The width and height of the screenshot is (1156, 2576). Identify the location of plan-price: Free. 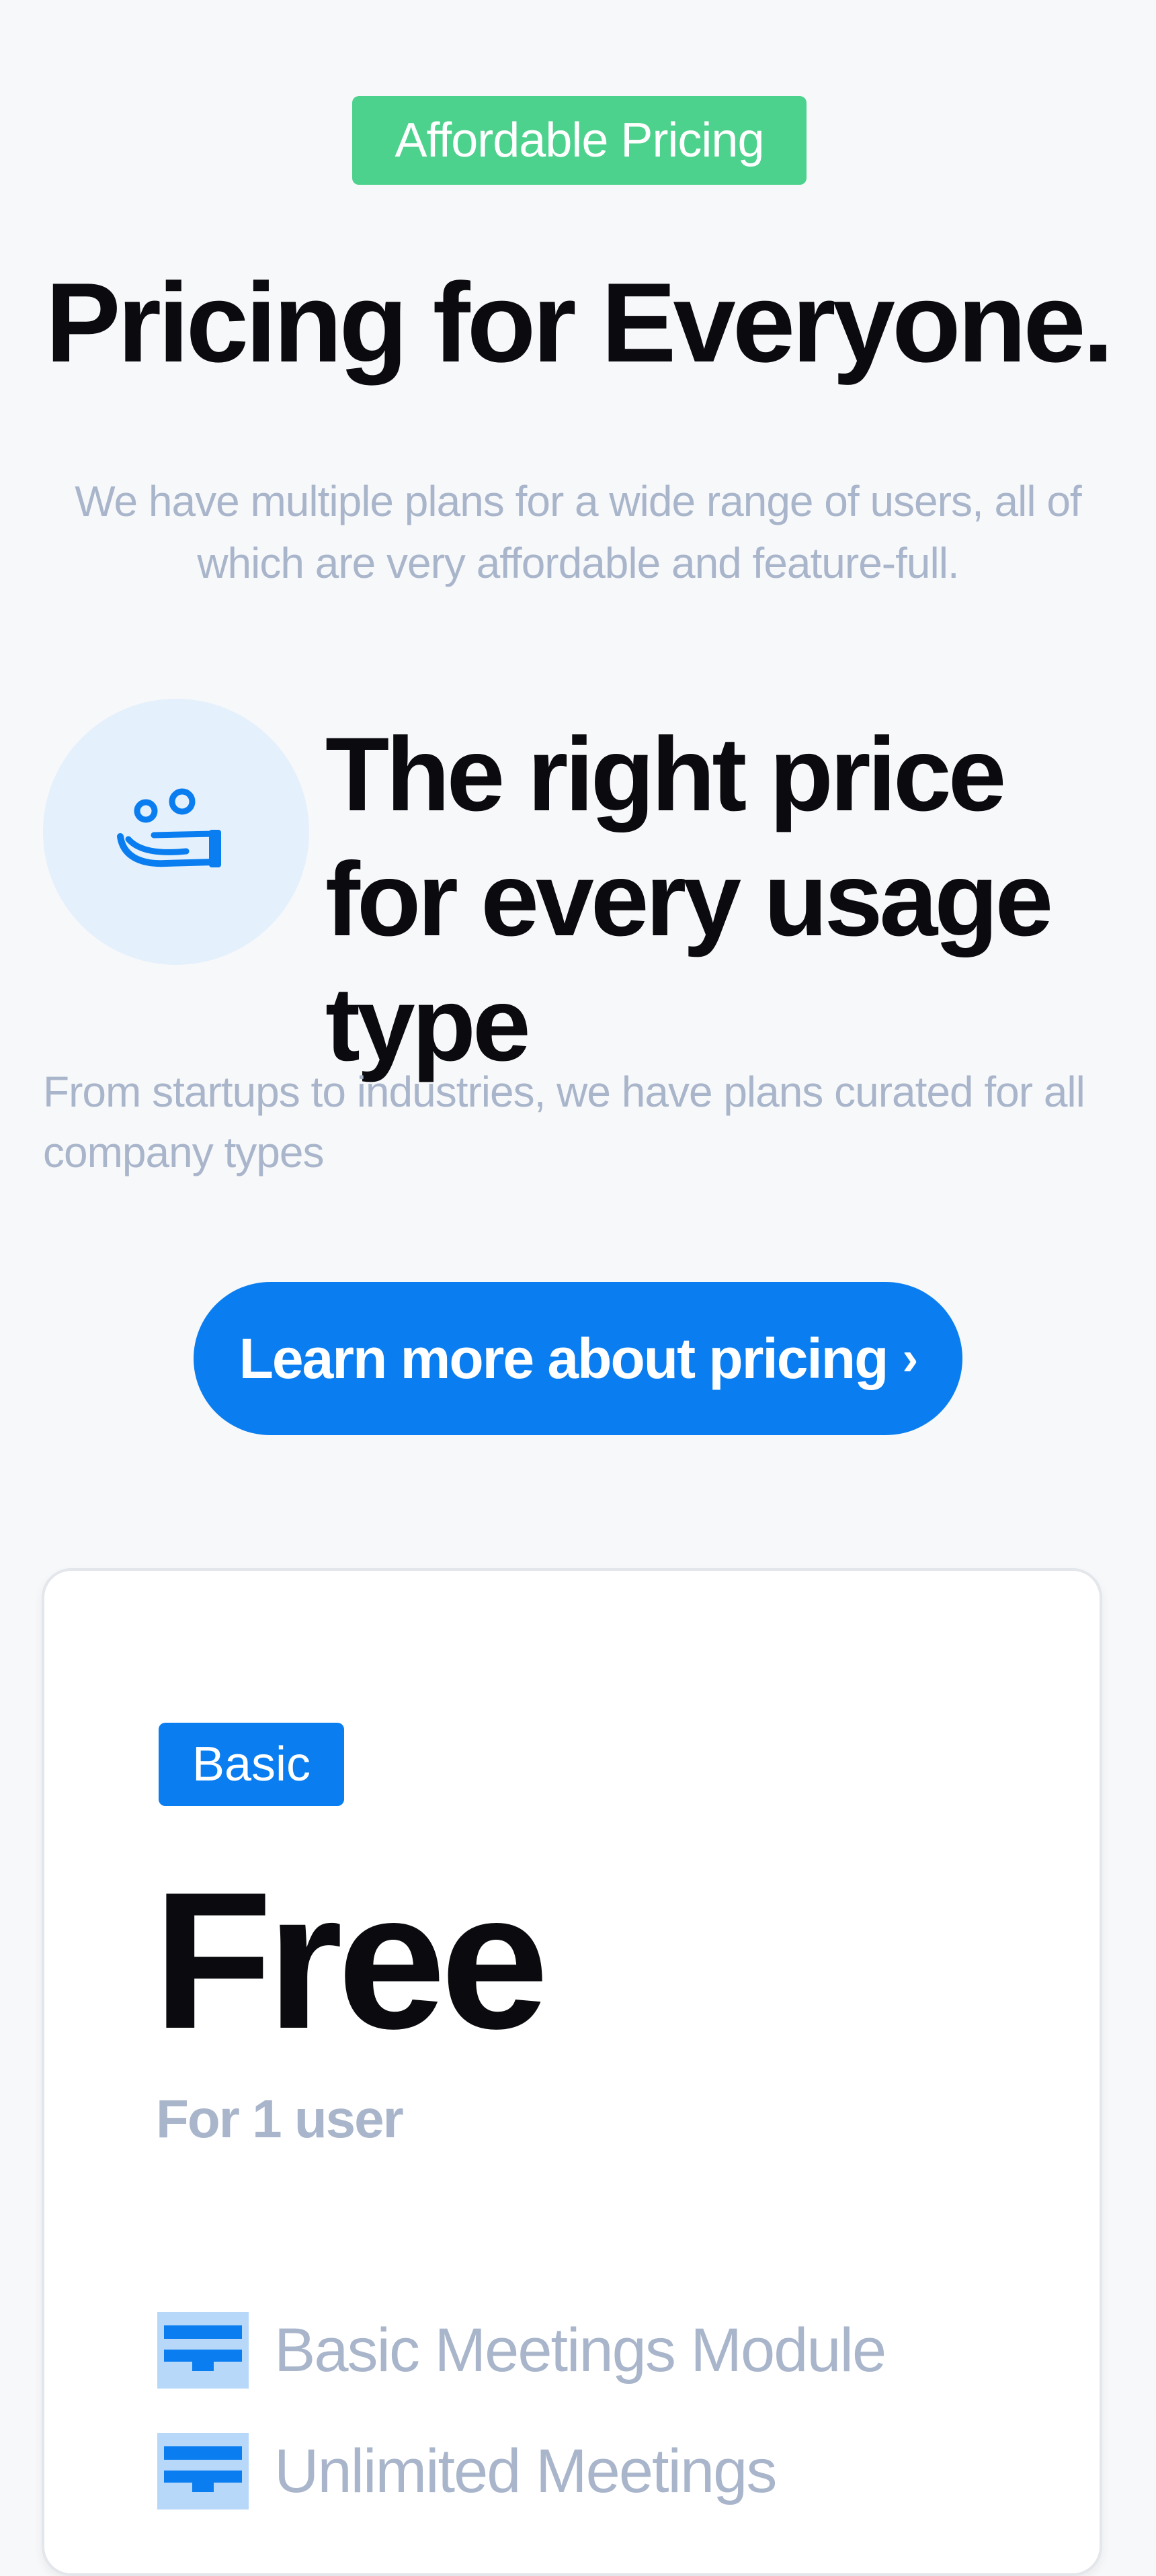
(351, 1960).